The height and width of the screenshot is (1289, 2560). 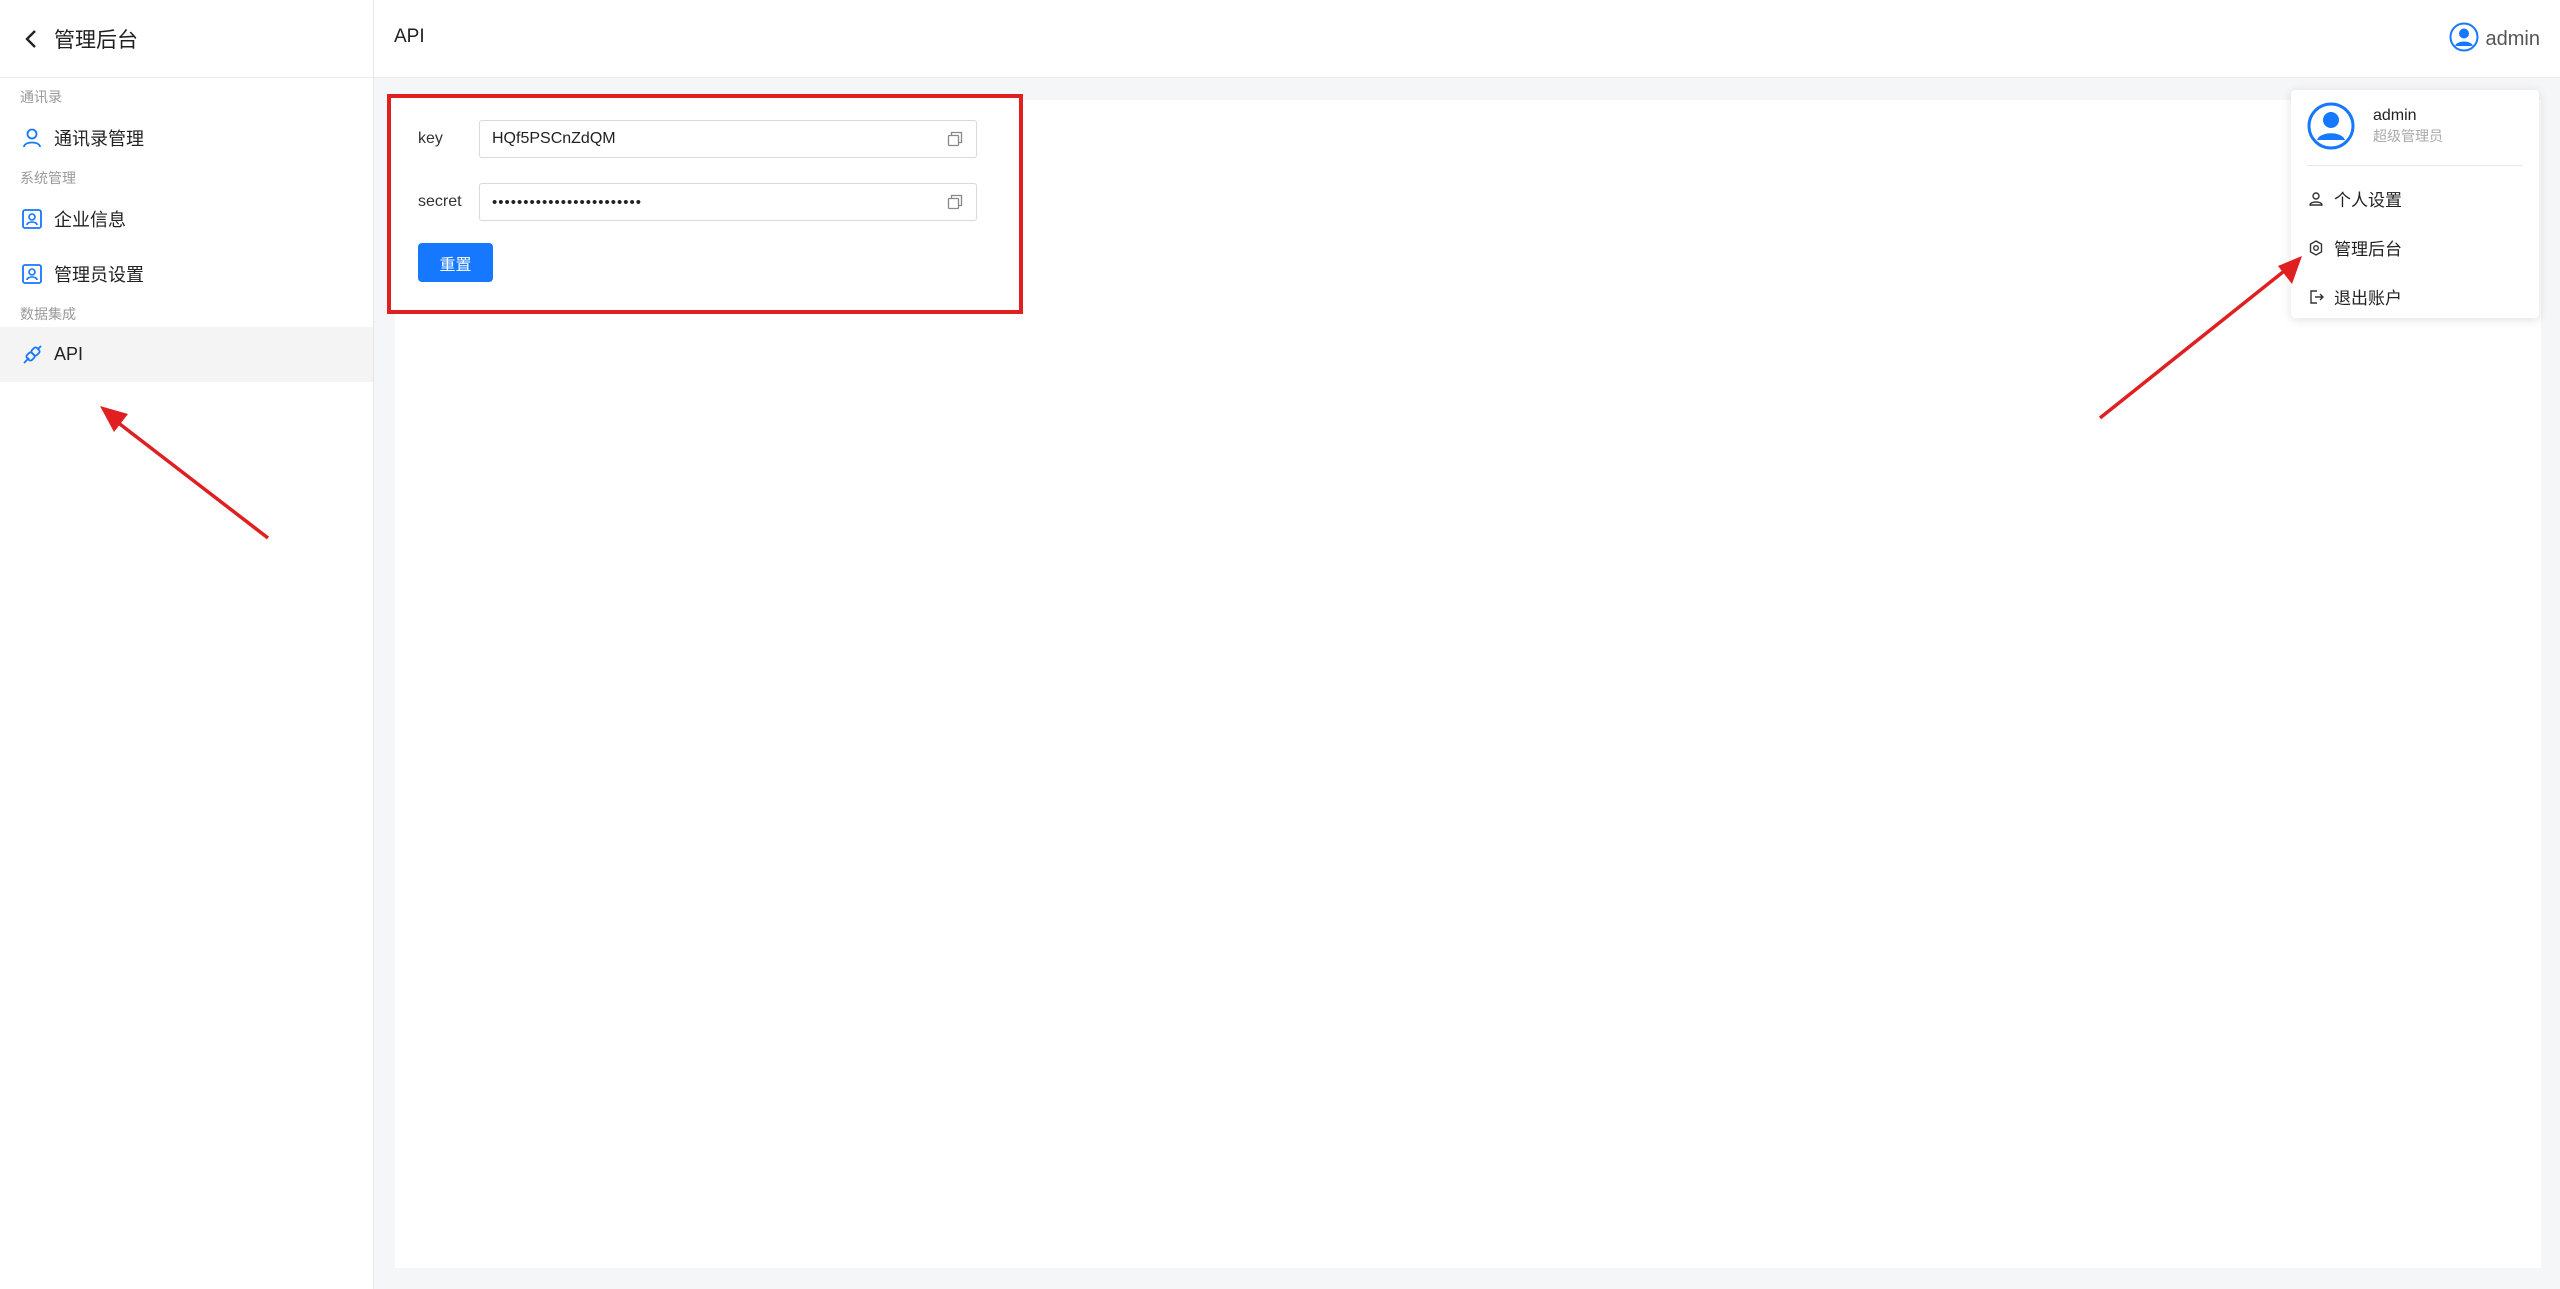 I want to click on key-label: key, so click(x=430, y=138).